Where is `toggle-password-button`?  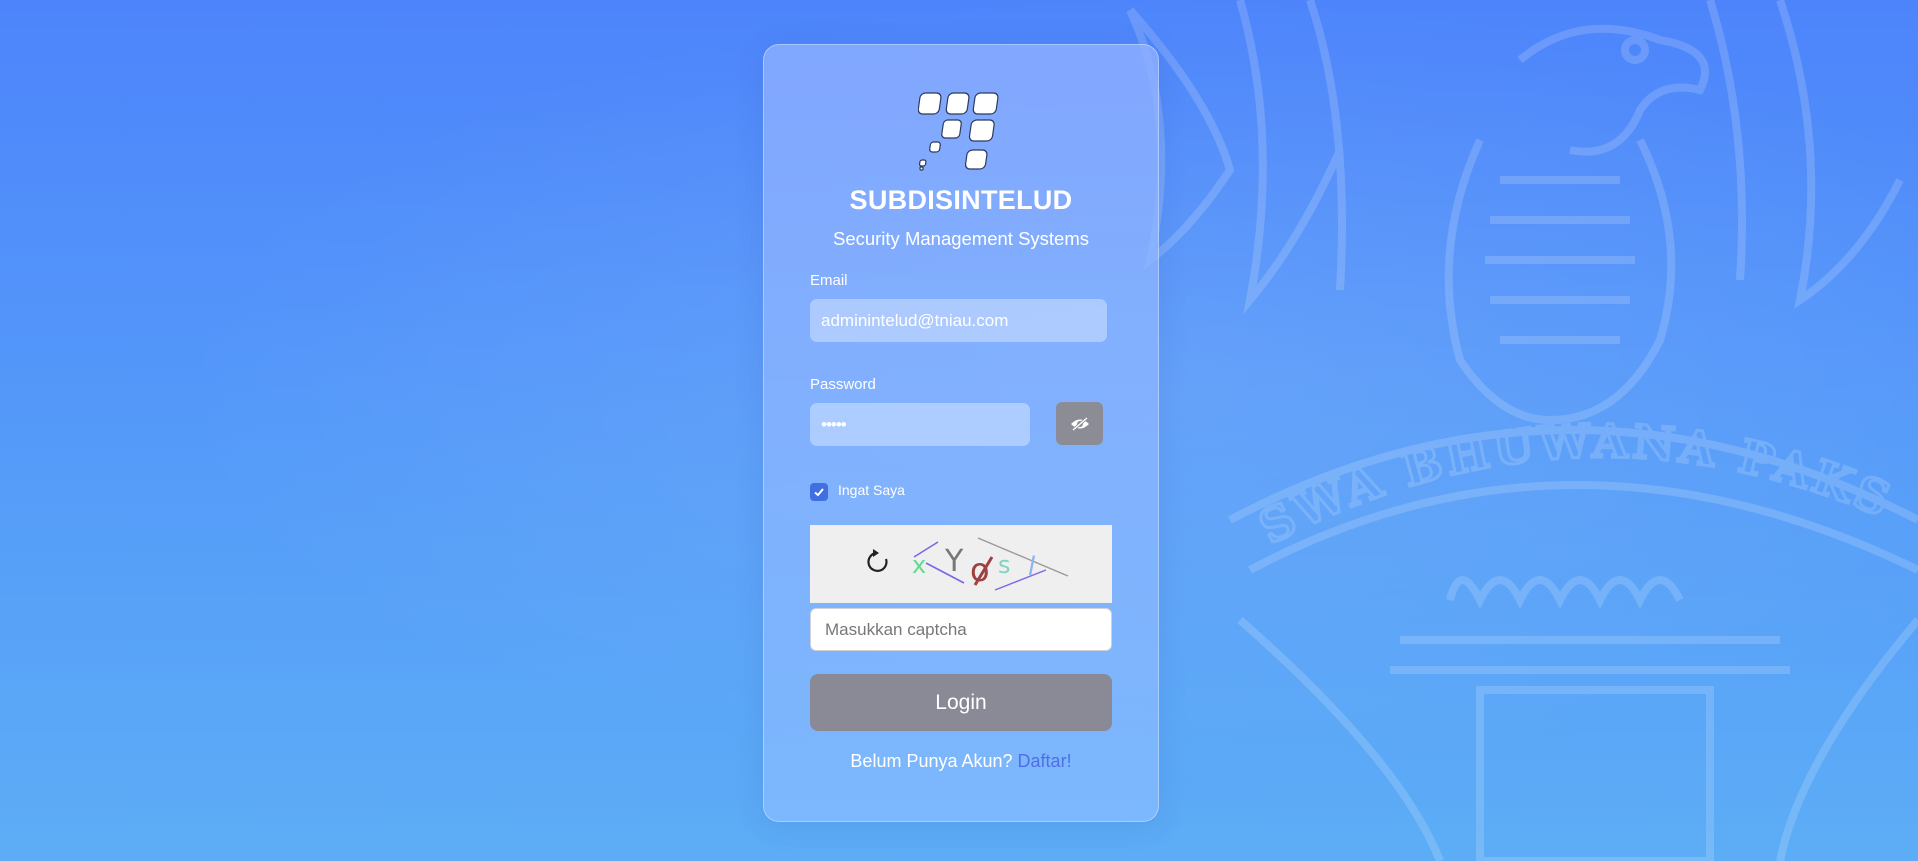 toggle-password-button is located at coordinates (1079, 423).